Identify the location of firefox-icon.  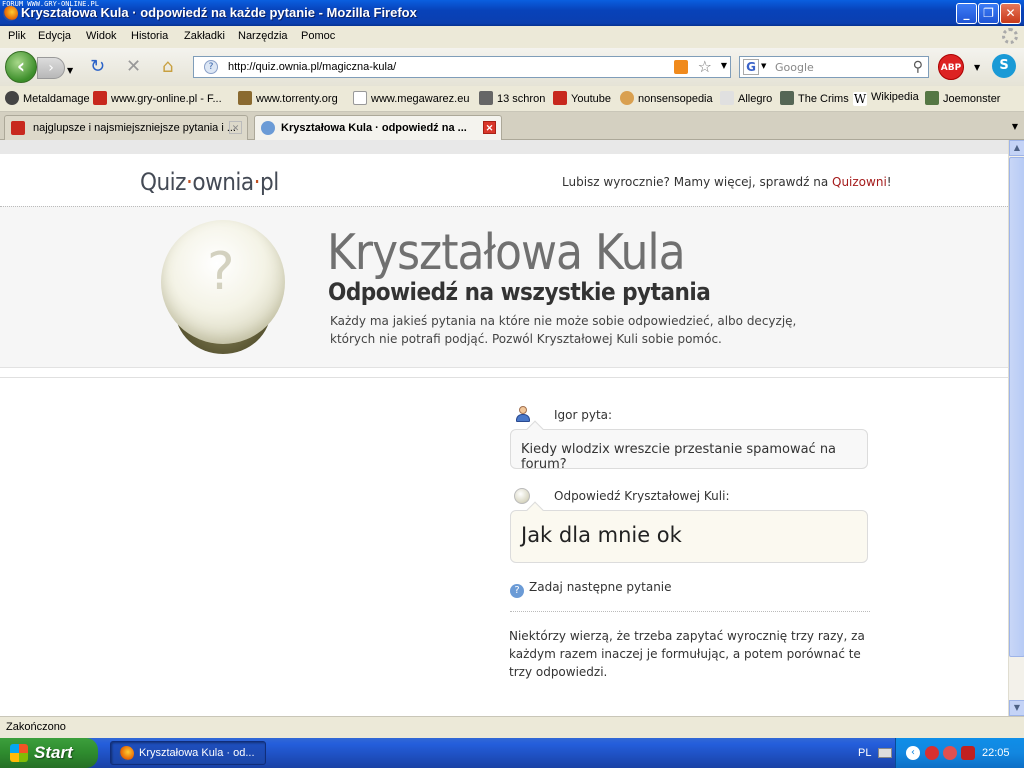
(10, 13).